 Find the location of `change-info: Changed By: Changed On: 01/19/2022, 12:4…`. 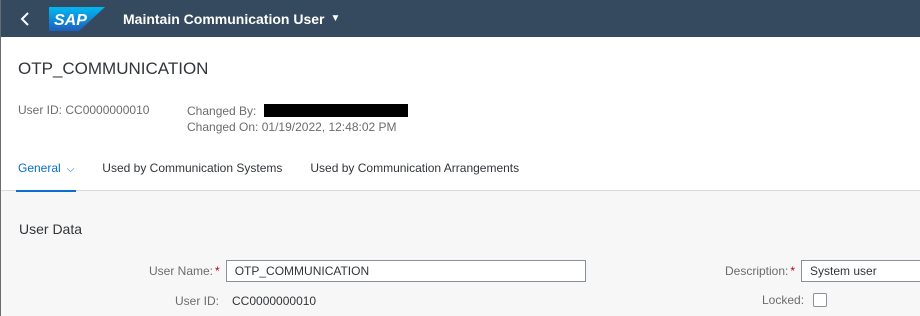

change-info: Changed By: Changed On: 01/19/2022, 12:4… is located at coordinates (297, 119).